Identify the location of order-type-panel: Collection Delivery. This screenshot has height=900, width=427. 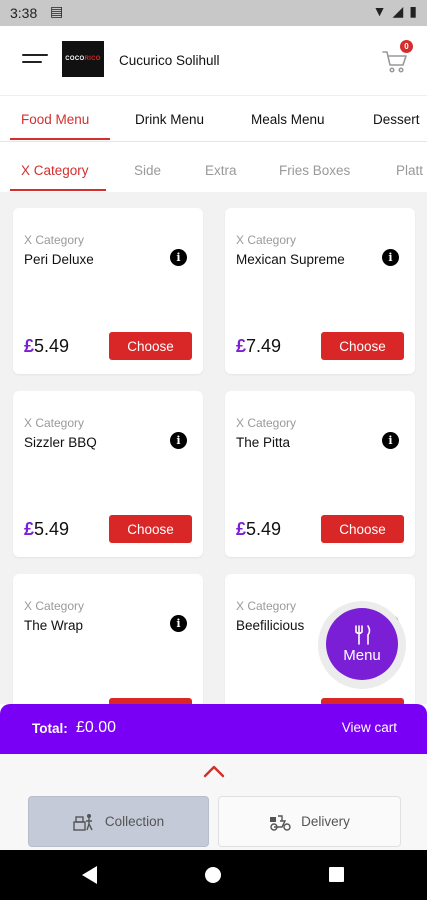
(213, 802).